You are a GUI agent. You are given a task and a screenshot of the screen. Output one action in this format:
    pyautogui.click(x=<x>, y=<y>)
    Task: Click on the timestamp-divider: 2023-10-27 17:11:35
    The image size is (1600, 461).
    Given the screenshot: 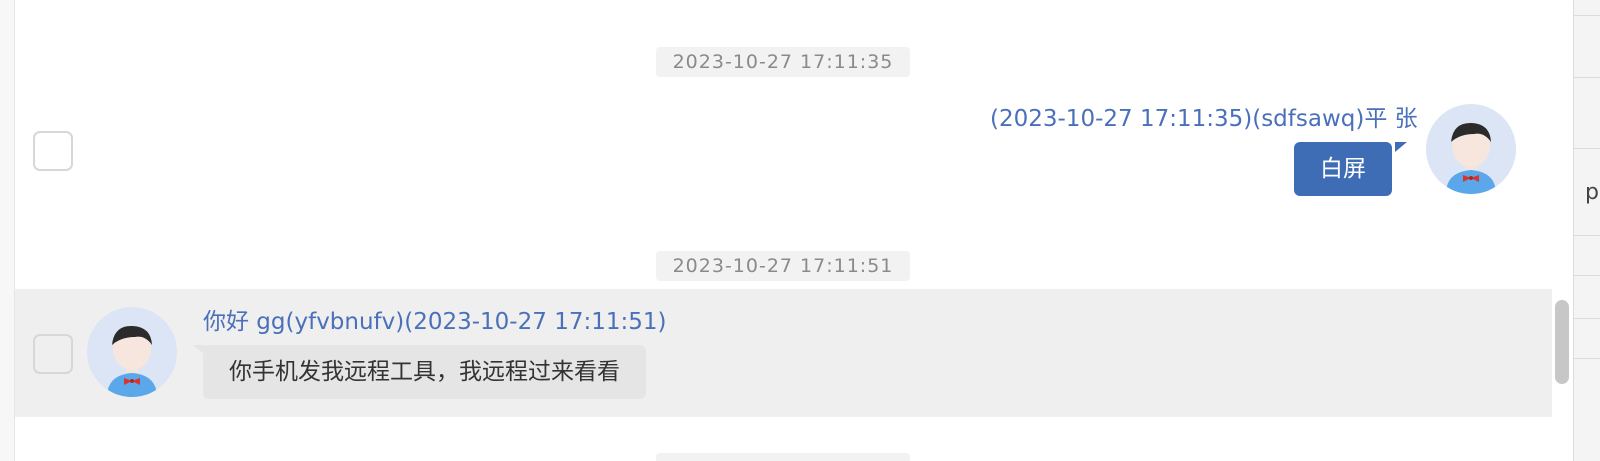 What is the action you would take?
    pyautogui.click(x=783, y=62)
    